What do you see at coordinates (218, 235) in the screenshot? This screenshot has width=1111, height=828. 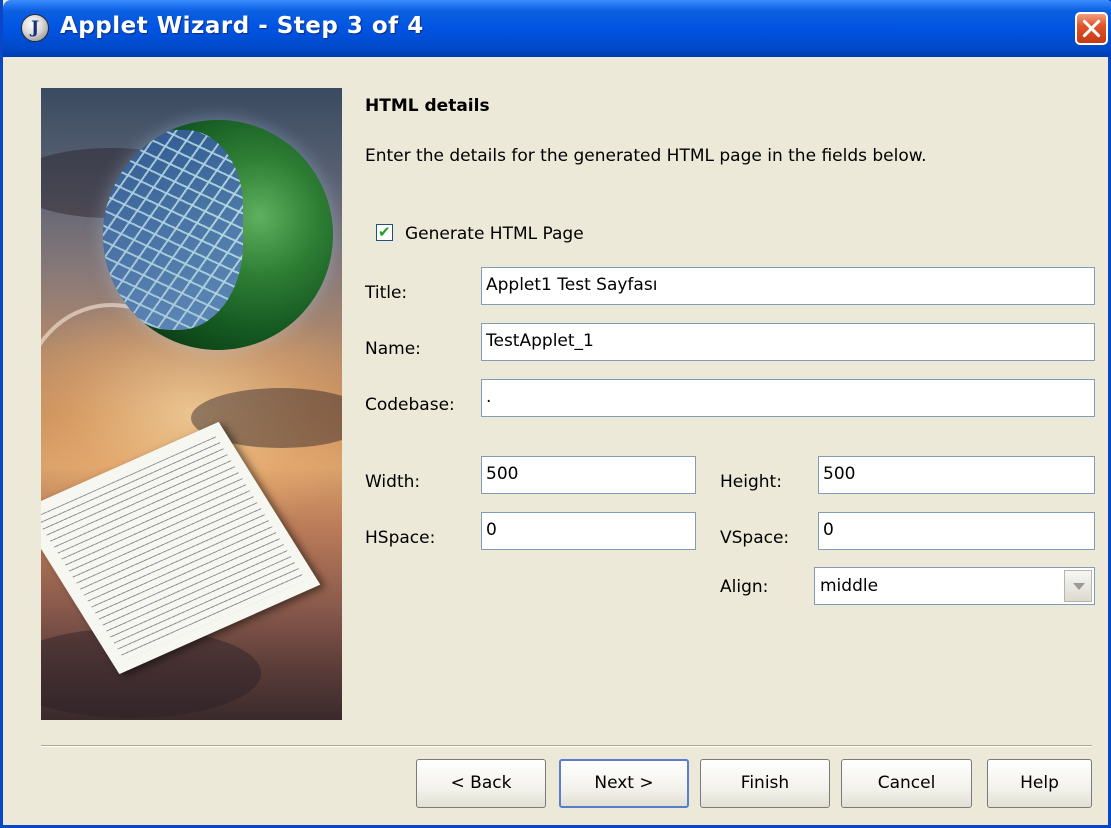 I see `globe-grid-overlay` at bounding box center [218, 235].